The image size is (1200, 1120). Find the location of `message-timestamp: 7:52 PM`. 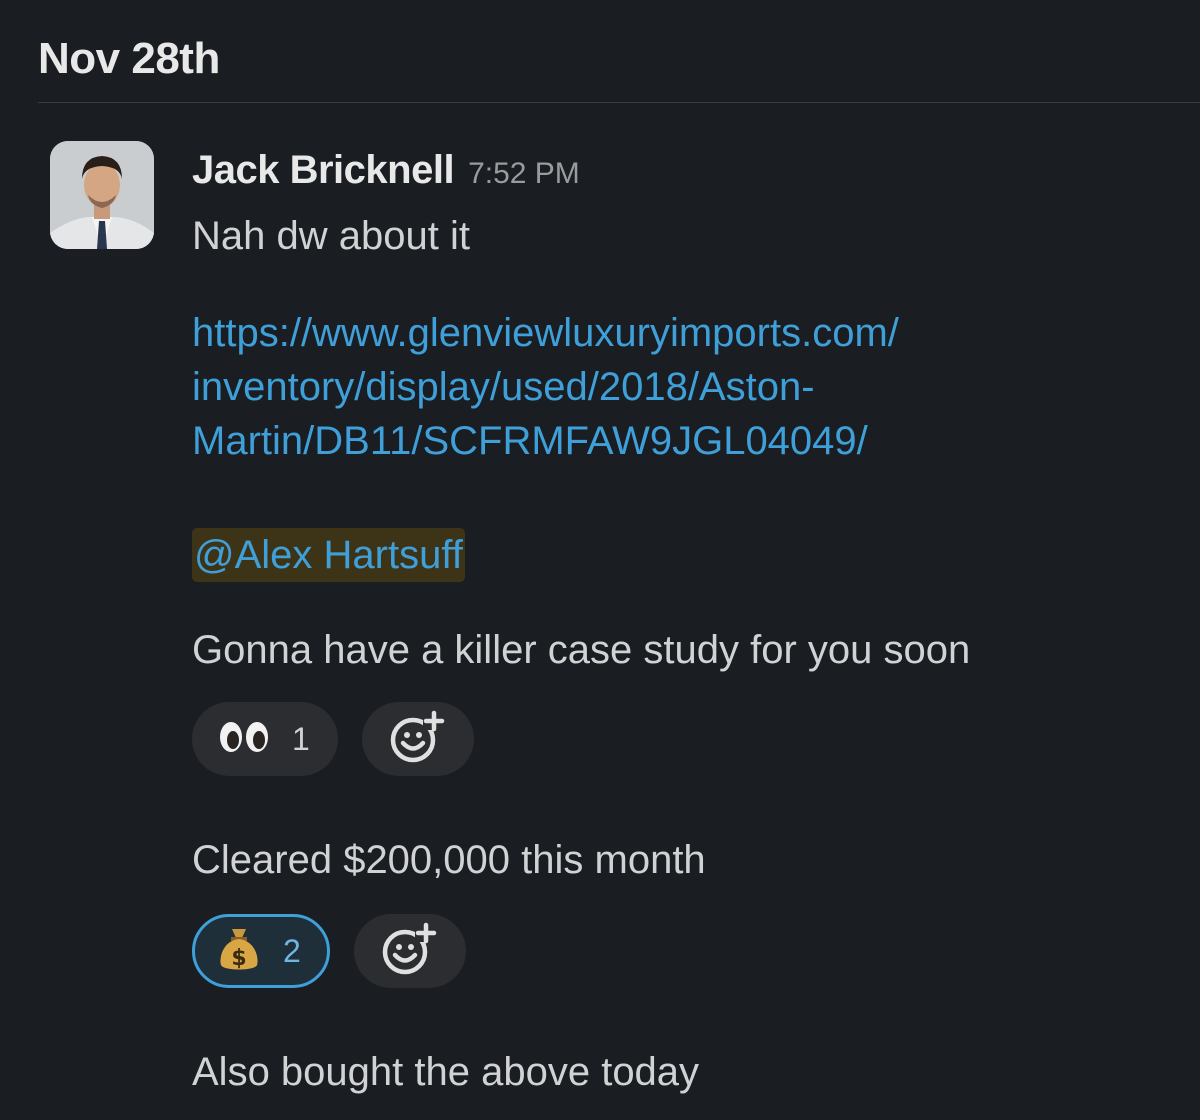

message-timestamp: 7:52 PM is located at coordinates (524, 174).